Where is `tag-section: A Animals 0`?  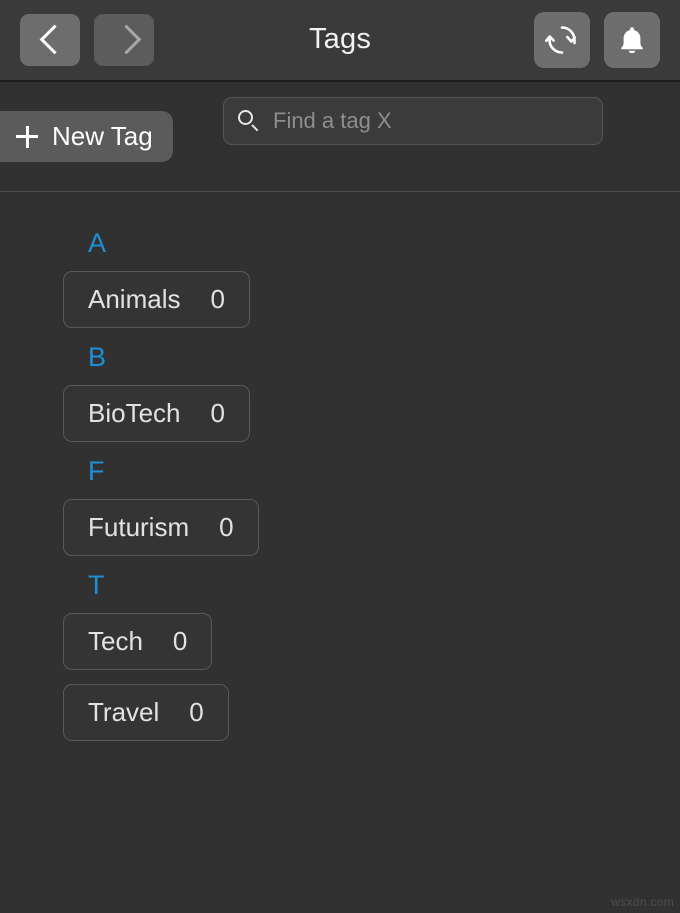 tag-section: A Animals 0 is located at coordinates (340, 279).